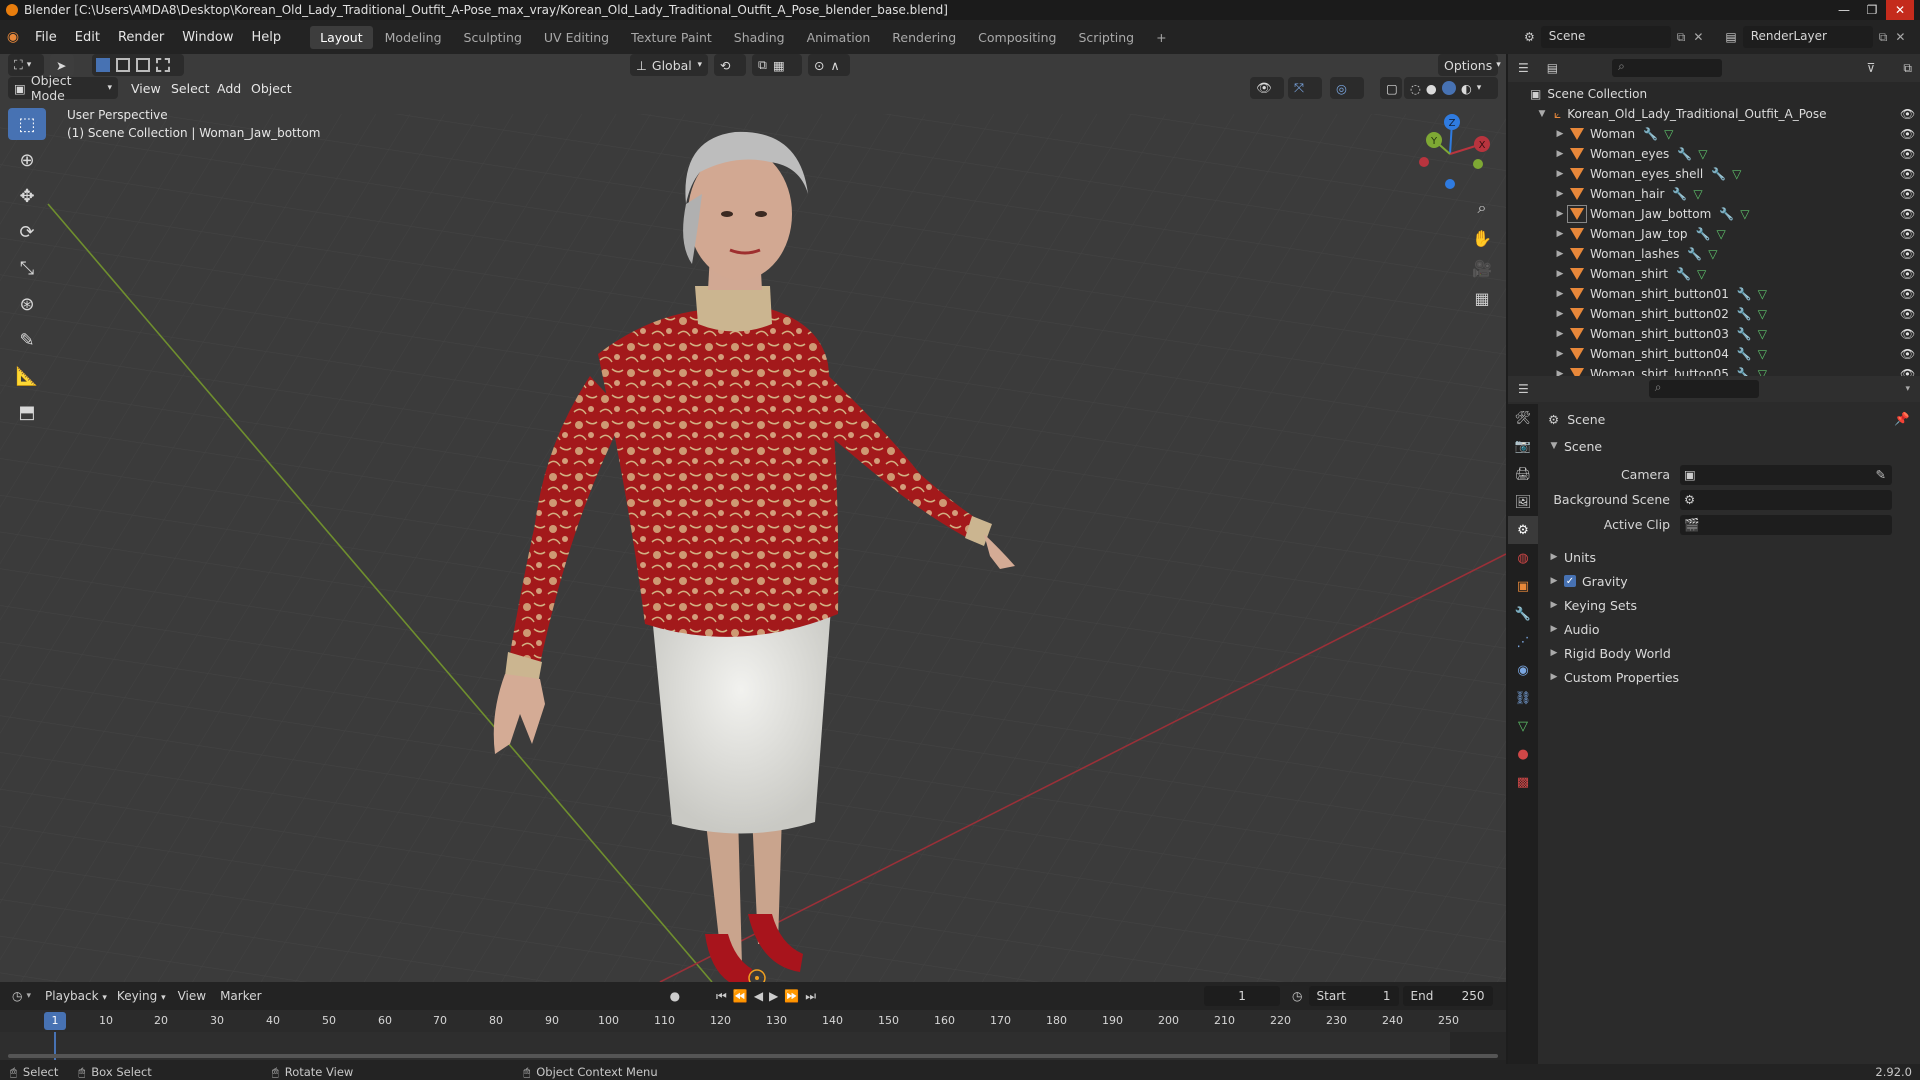 The height and width of the screenshot is (1080, 1920). I want to click on xray-toggle: ▢, so click(1391, 88).